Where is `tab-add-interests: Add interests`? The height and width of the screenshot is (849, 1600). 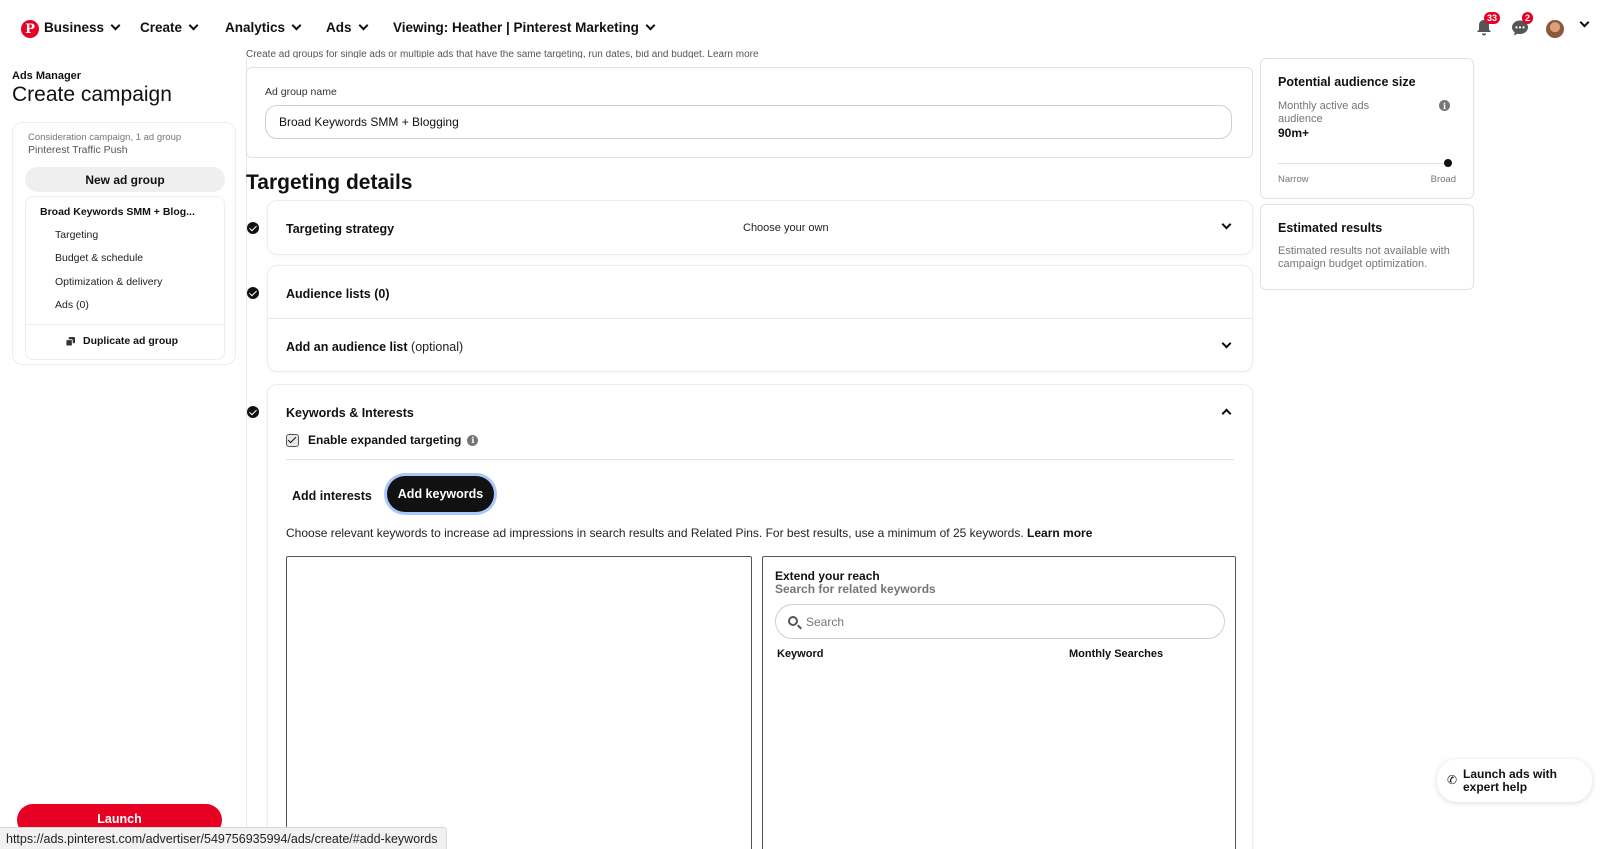 tab-add-interests: Add interests is located at coordinates (332, 496).